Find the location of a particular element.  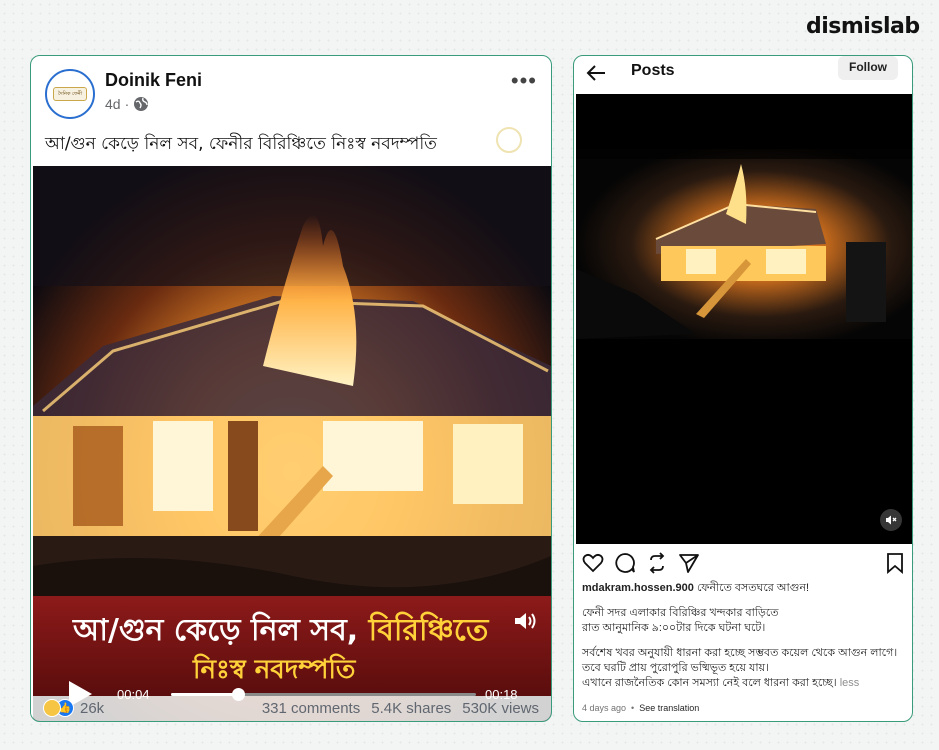

avatar-logo-text: দৈনিক ফেনী is located at coordinates (70, 94).